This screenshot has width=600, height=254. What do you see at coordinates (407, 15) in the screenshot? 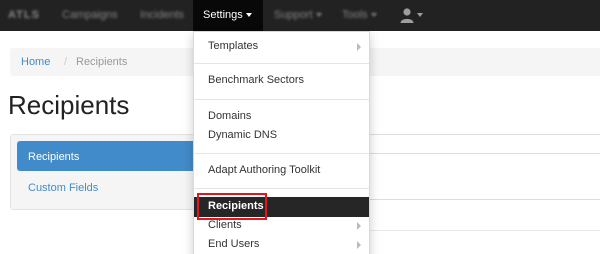
I see `user-icon` at bounding box center [407, 15].